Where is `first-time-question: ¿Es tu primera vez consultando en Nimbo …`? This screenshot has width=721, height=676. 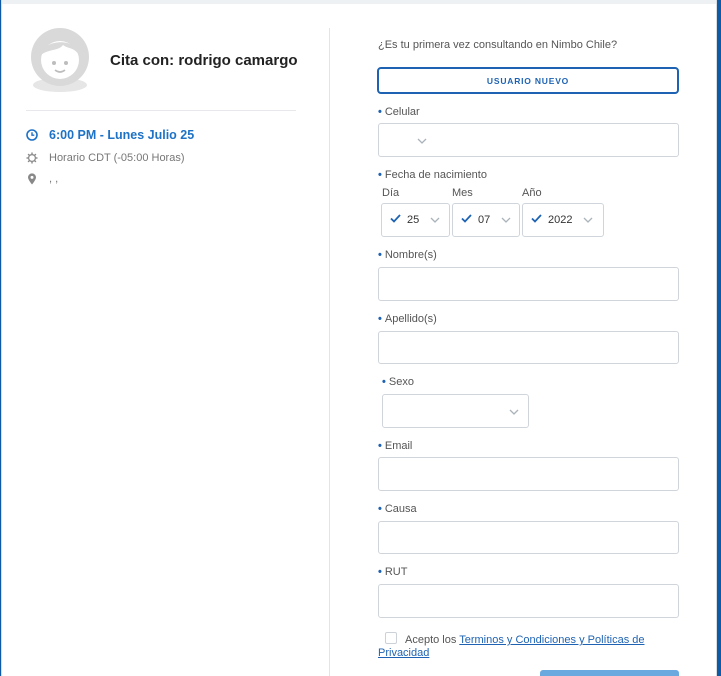
first-time-question: ¿Es tu primera vez consultando en Nimbo … is located at coordinates (498, 45).